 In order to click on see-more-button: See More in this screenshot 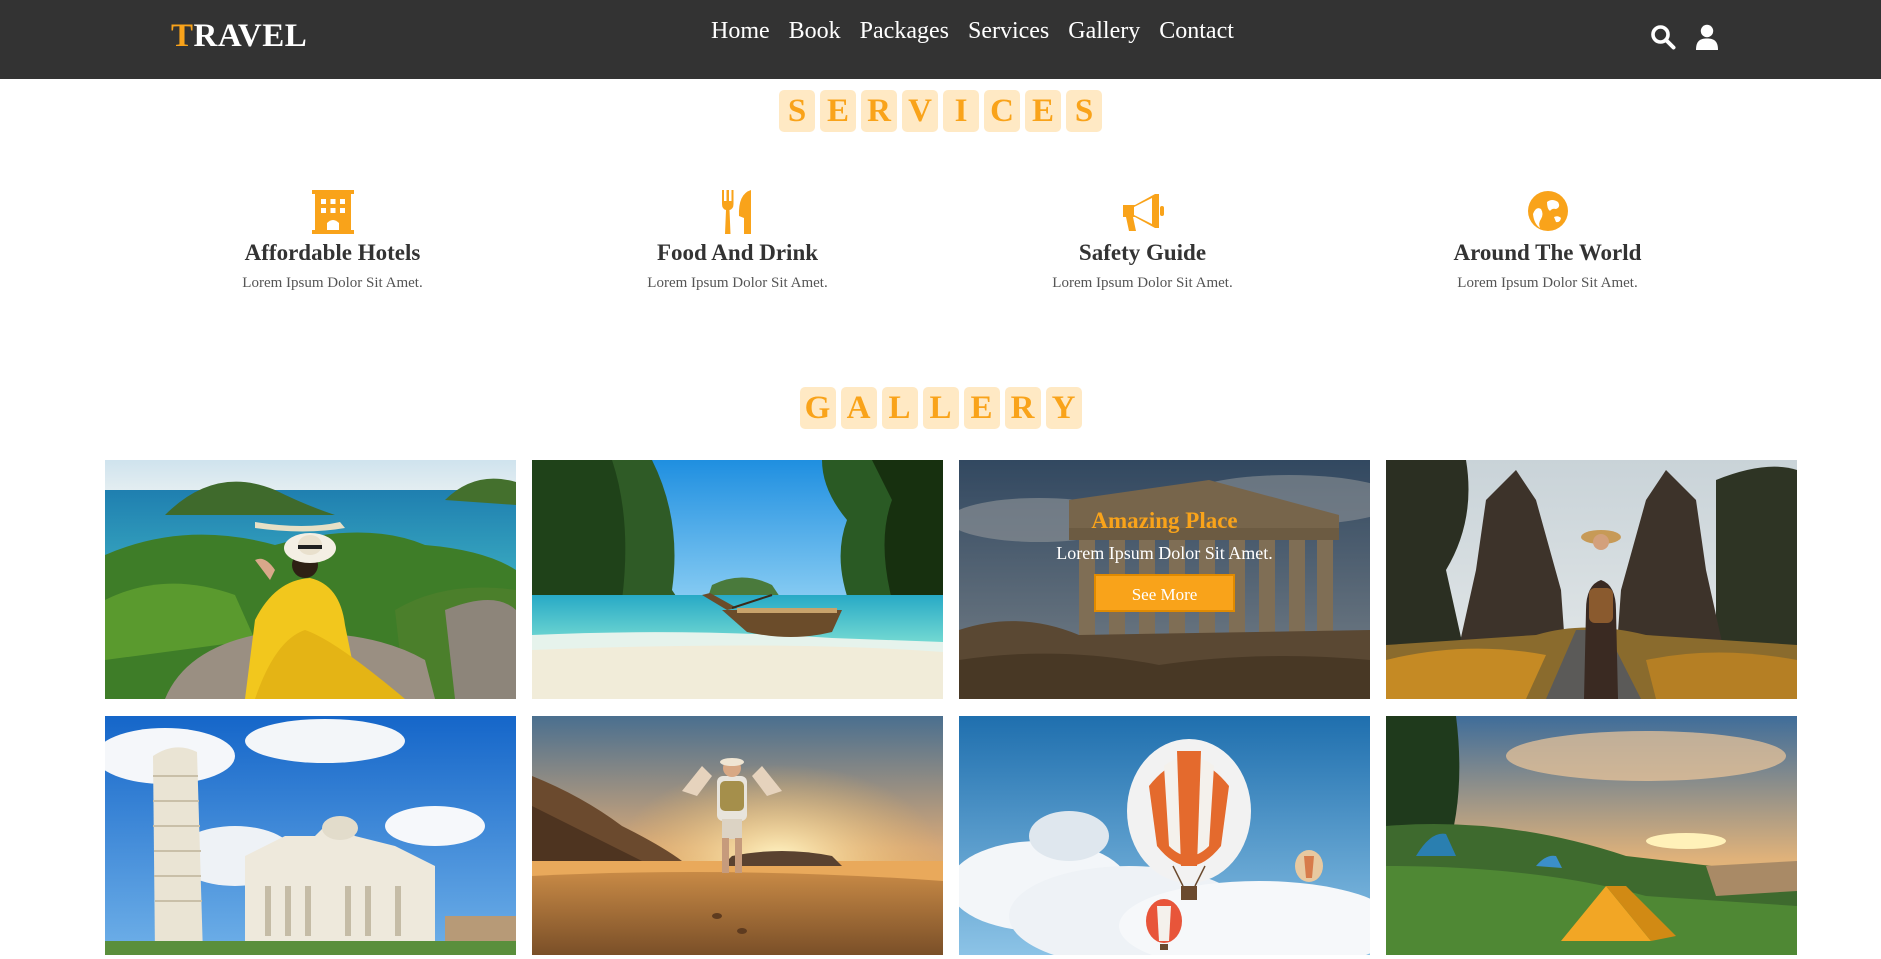, I will do `click(1164, 593)`.